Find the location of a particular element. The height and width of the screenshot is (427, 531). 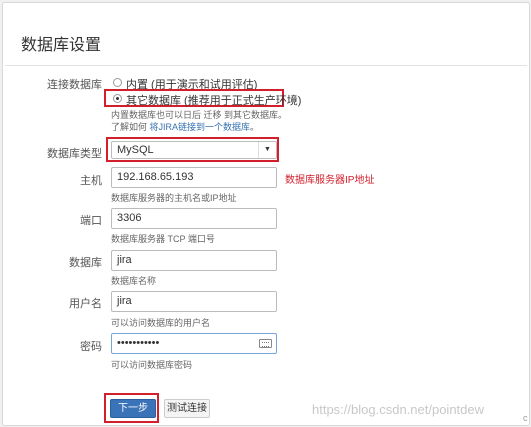

username-input: jira is located at coordinates (194, 301).